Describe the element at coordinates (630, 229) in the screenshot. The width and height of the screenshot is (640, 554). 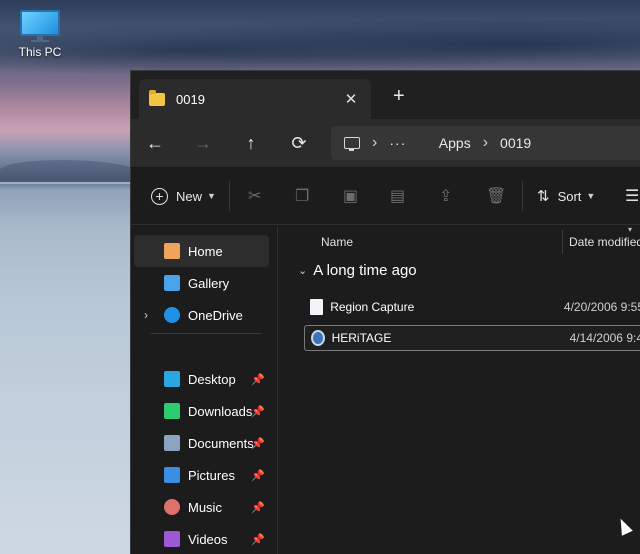
I see `sort-indicator-icon: ▾` at that location.